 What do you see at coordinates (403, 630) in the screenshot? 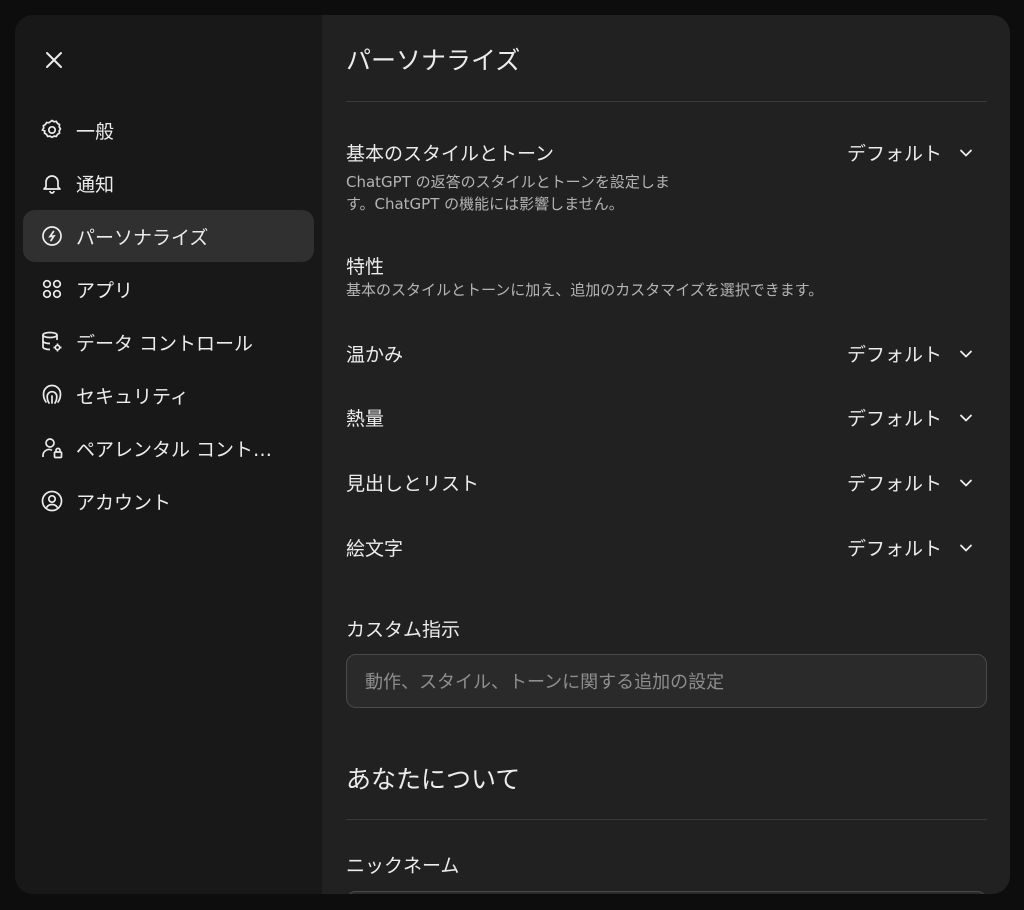
I see `custom-instructions-label: カスタム指示` at bounding box center [403, 630].